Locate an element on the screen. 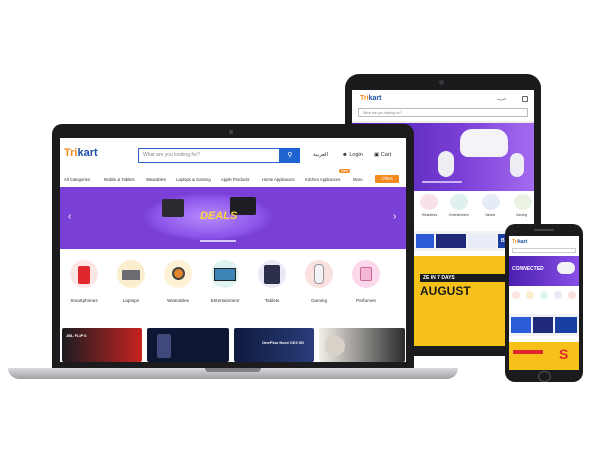  category-wearables-image is located at coordinates (178, 274).